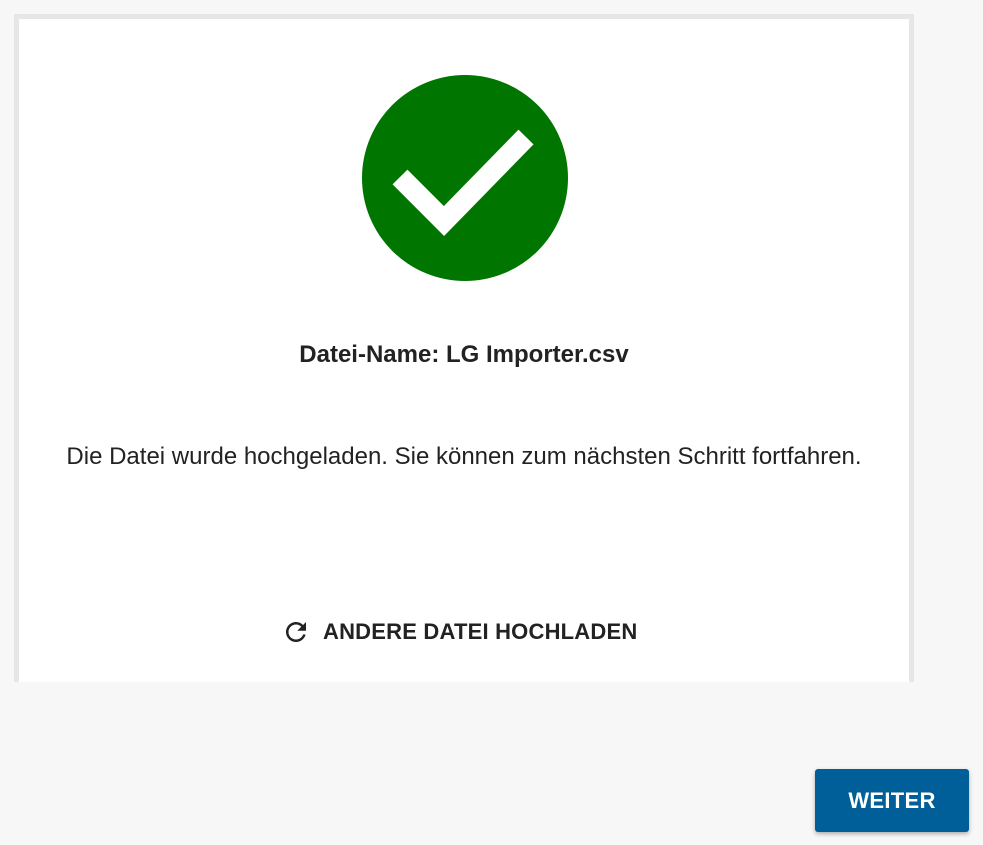 The width and height of the screenshot is (983, 845). Describe the element at coordinates (465, 178) in the screenshot. I see `check-circle-icon` at that location.